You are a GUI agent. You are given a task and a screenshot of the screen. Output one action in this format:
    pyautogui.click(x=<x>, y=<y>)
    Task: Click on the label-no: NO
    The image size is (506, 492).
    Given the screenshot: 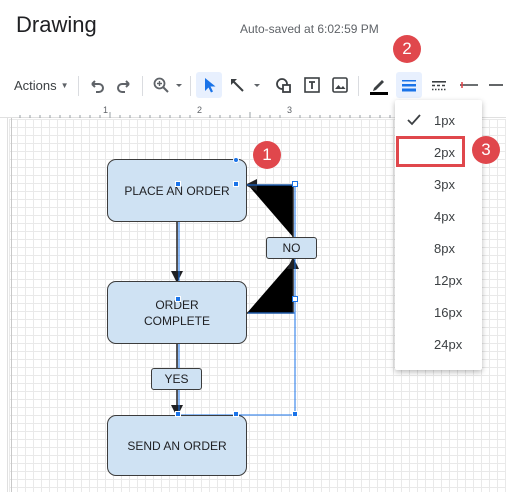 What is the action you would take?
    pyautogui.click(x=291, y=248)
    